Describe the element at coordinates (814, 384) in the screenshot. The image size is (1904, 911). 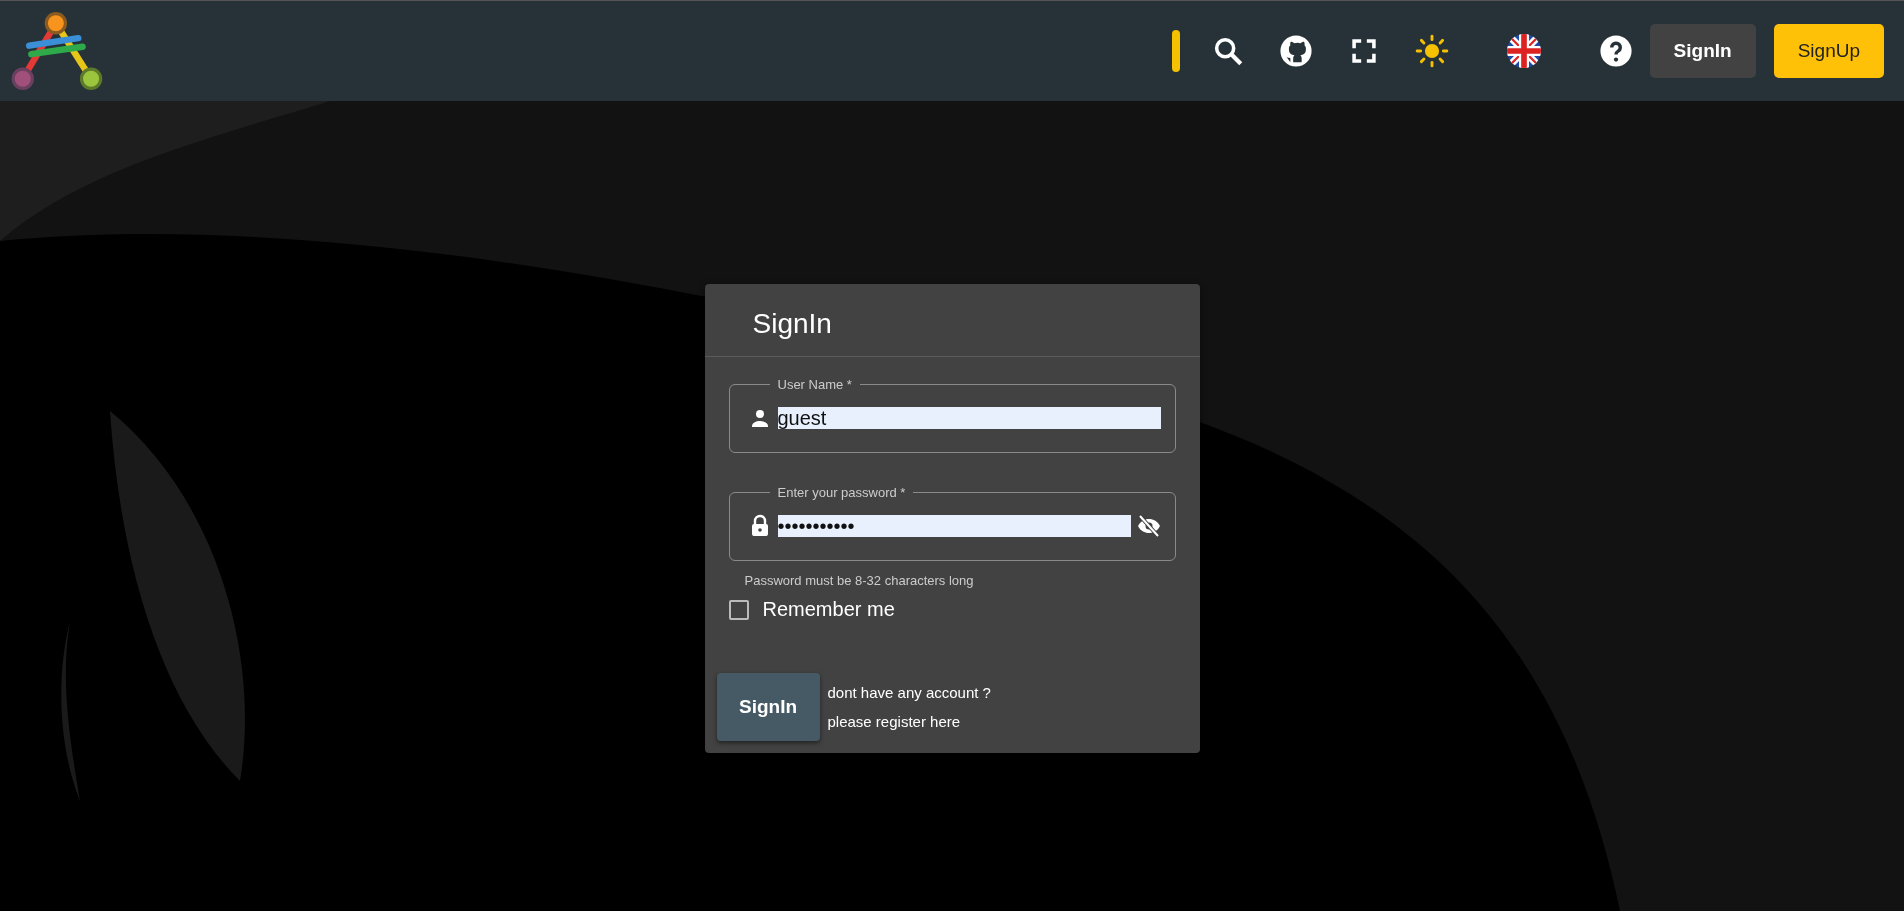
I see `field-label: User Name *` at that location.